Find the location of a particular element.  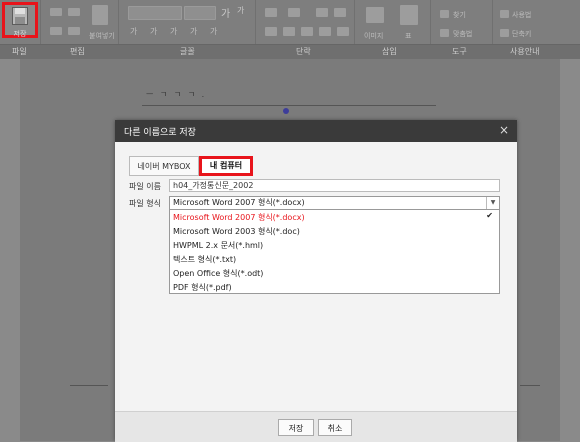

find-label: 찾기 is located at coordinates (459, 15).